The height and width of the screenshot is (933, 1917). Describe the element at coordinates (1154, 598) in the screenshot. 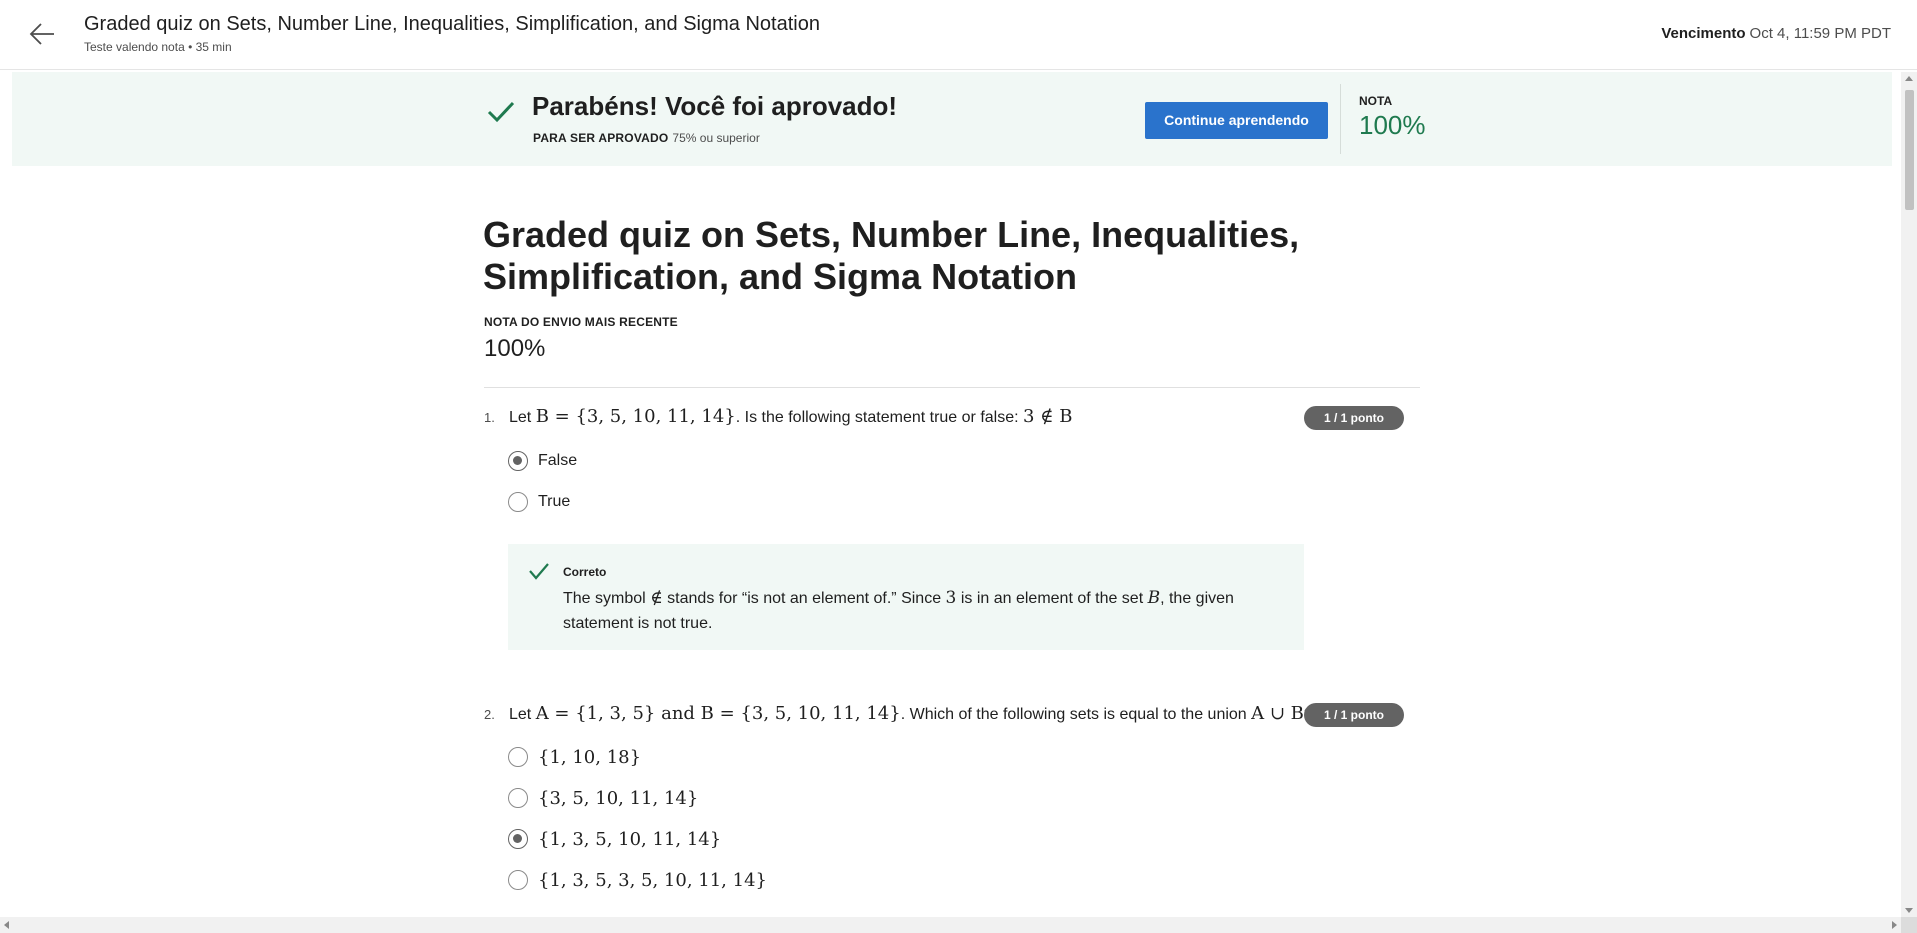

I see `math-expression: B` at that location.